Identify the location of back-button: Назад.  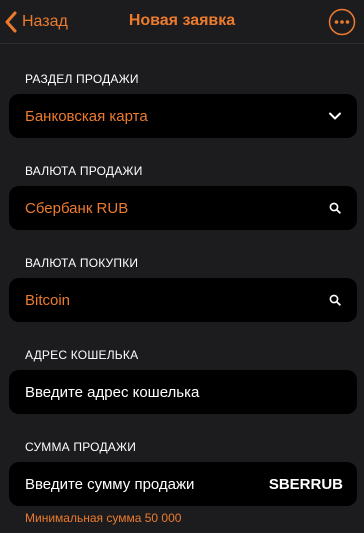
(36, 22).